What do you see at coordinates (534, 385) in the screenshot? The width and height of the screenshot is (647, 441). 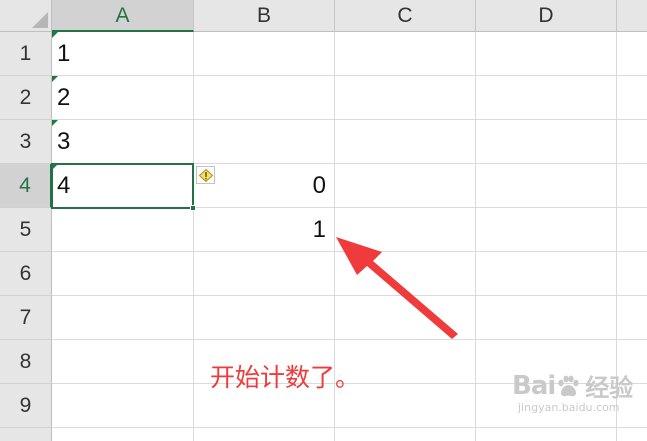 I see `watermark-logo-text: Bai` at bounding box center [534, 385].